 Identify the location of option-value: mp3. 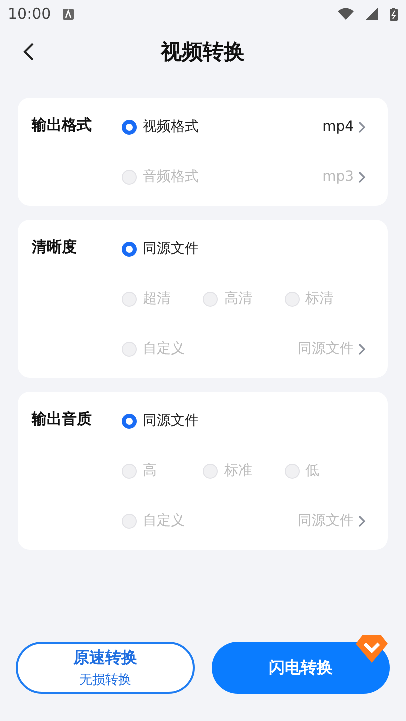
(338, 177).